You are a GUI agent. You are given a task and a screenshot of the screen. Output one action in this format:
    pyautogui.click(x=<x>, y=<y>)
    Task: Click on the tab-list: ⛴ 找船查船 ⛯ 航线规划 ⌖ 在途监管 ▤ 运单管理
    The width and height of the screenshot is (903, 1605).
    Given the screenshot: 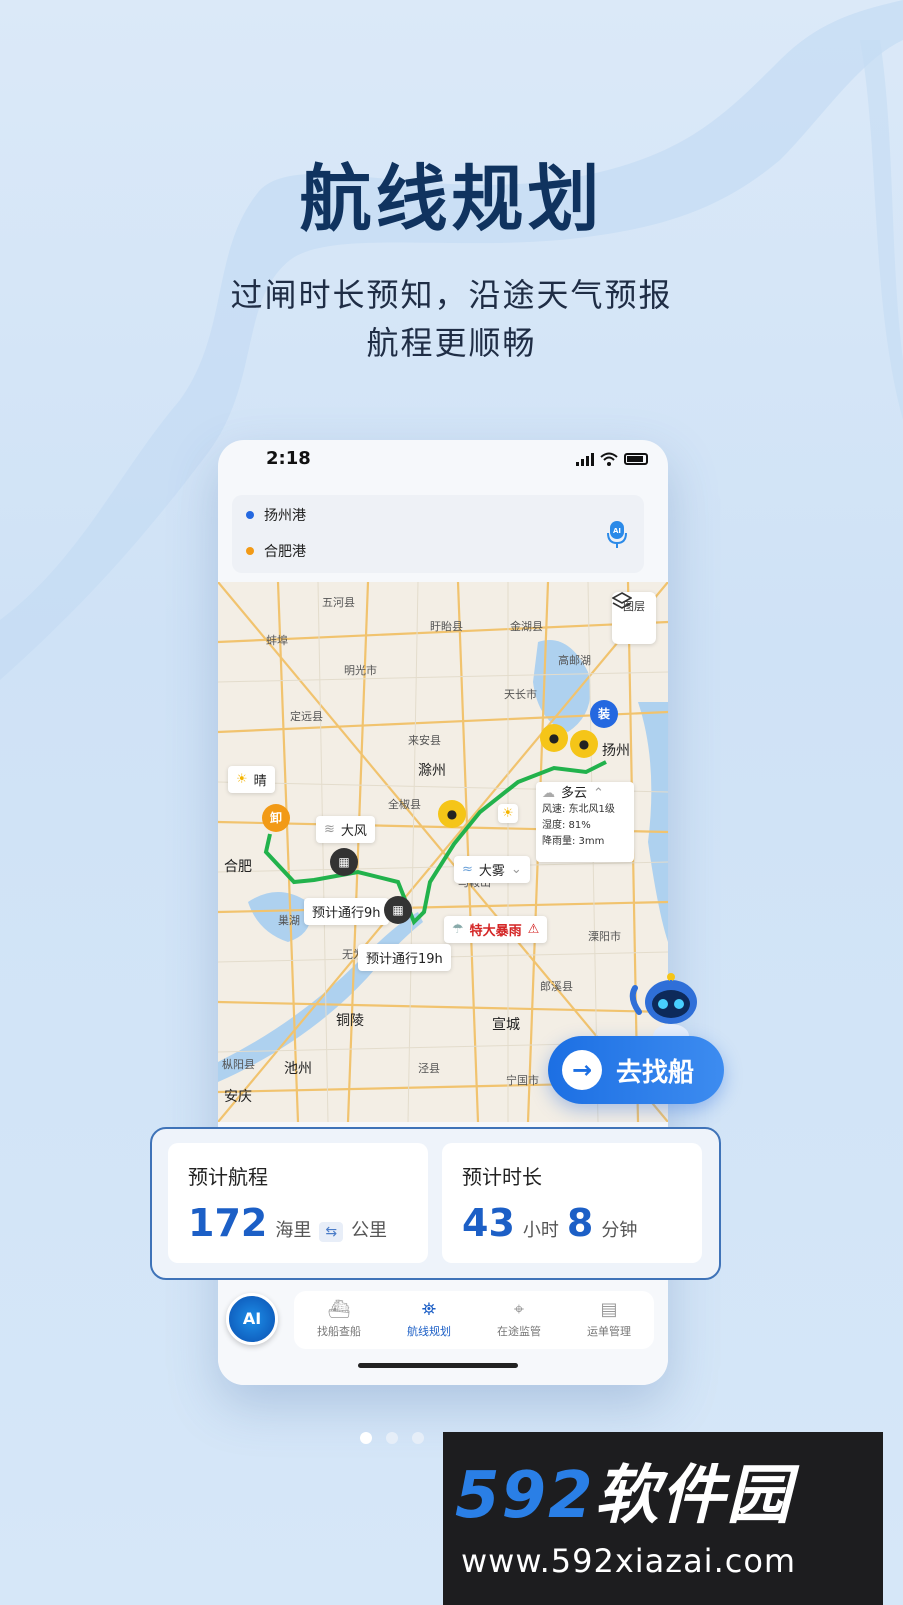 What is the action you would take?
    pyautogui.click(x=474, y=1320)
    